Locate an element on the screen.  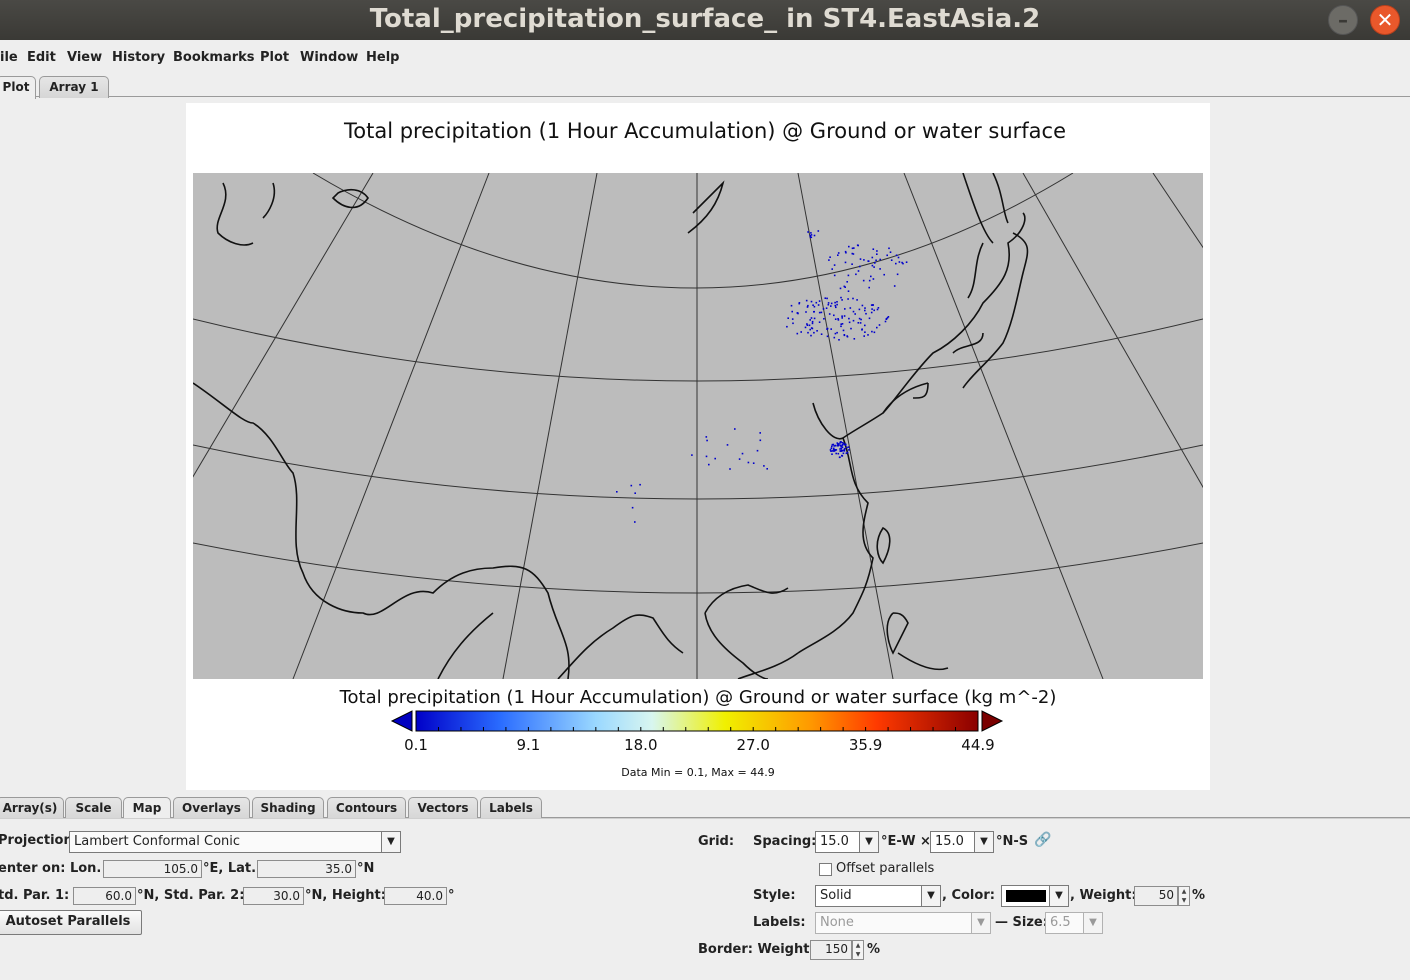
tab-array-1: Array 1 is located at coordinates (74, 87).